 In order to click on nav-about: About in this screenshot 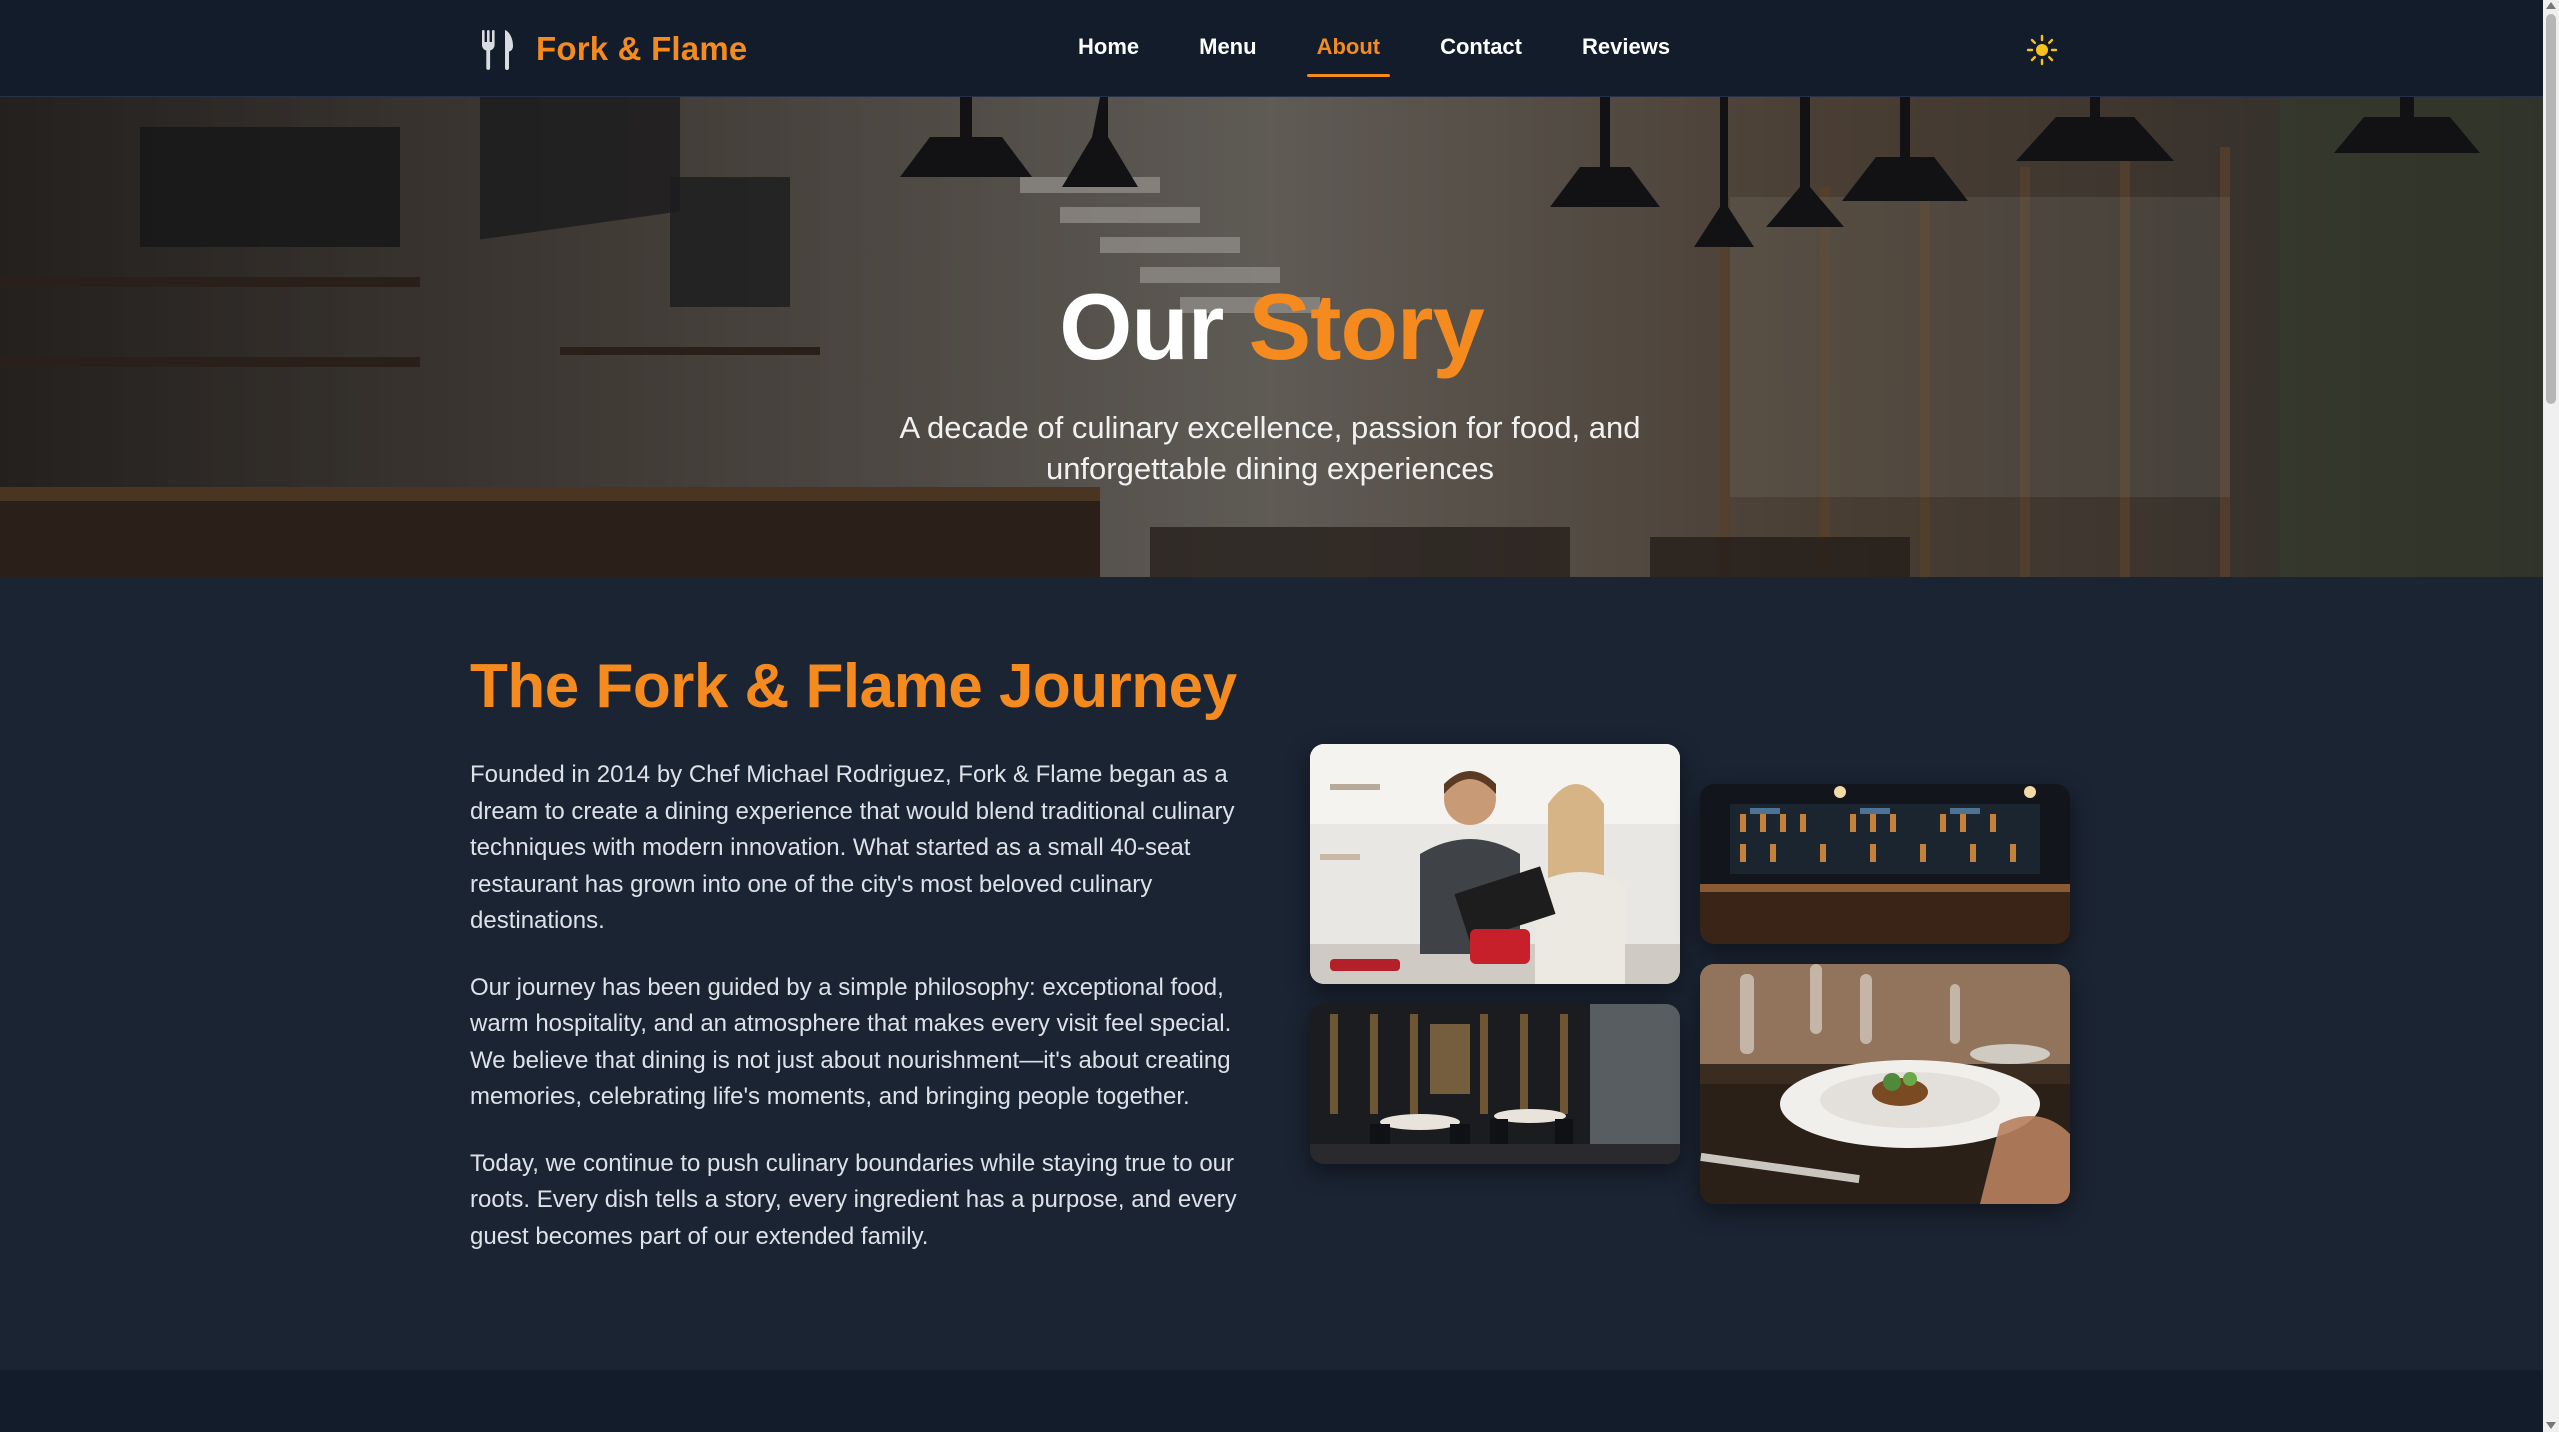, I will do `click(1348, 48)`.